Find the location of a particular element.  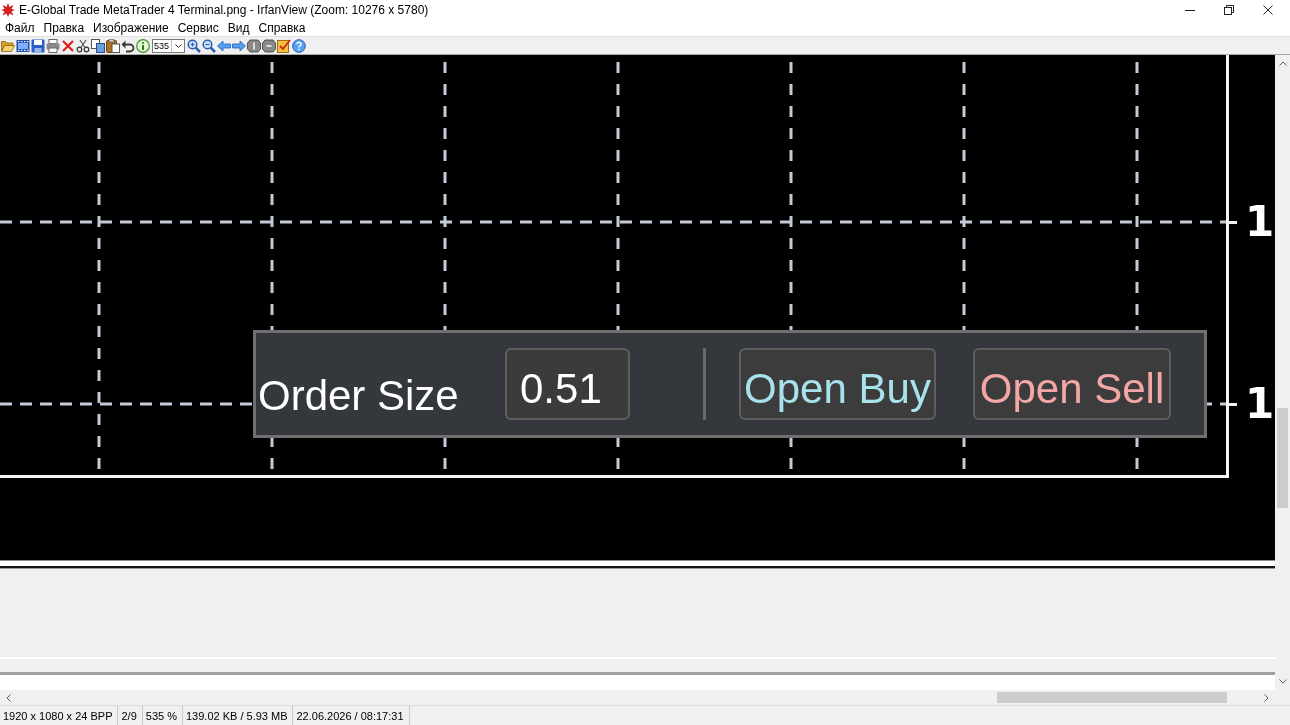

info-icon is located at coordinates (143, 45).